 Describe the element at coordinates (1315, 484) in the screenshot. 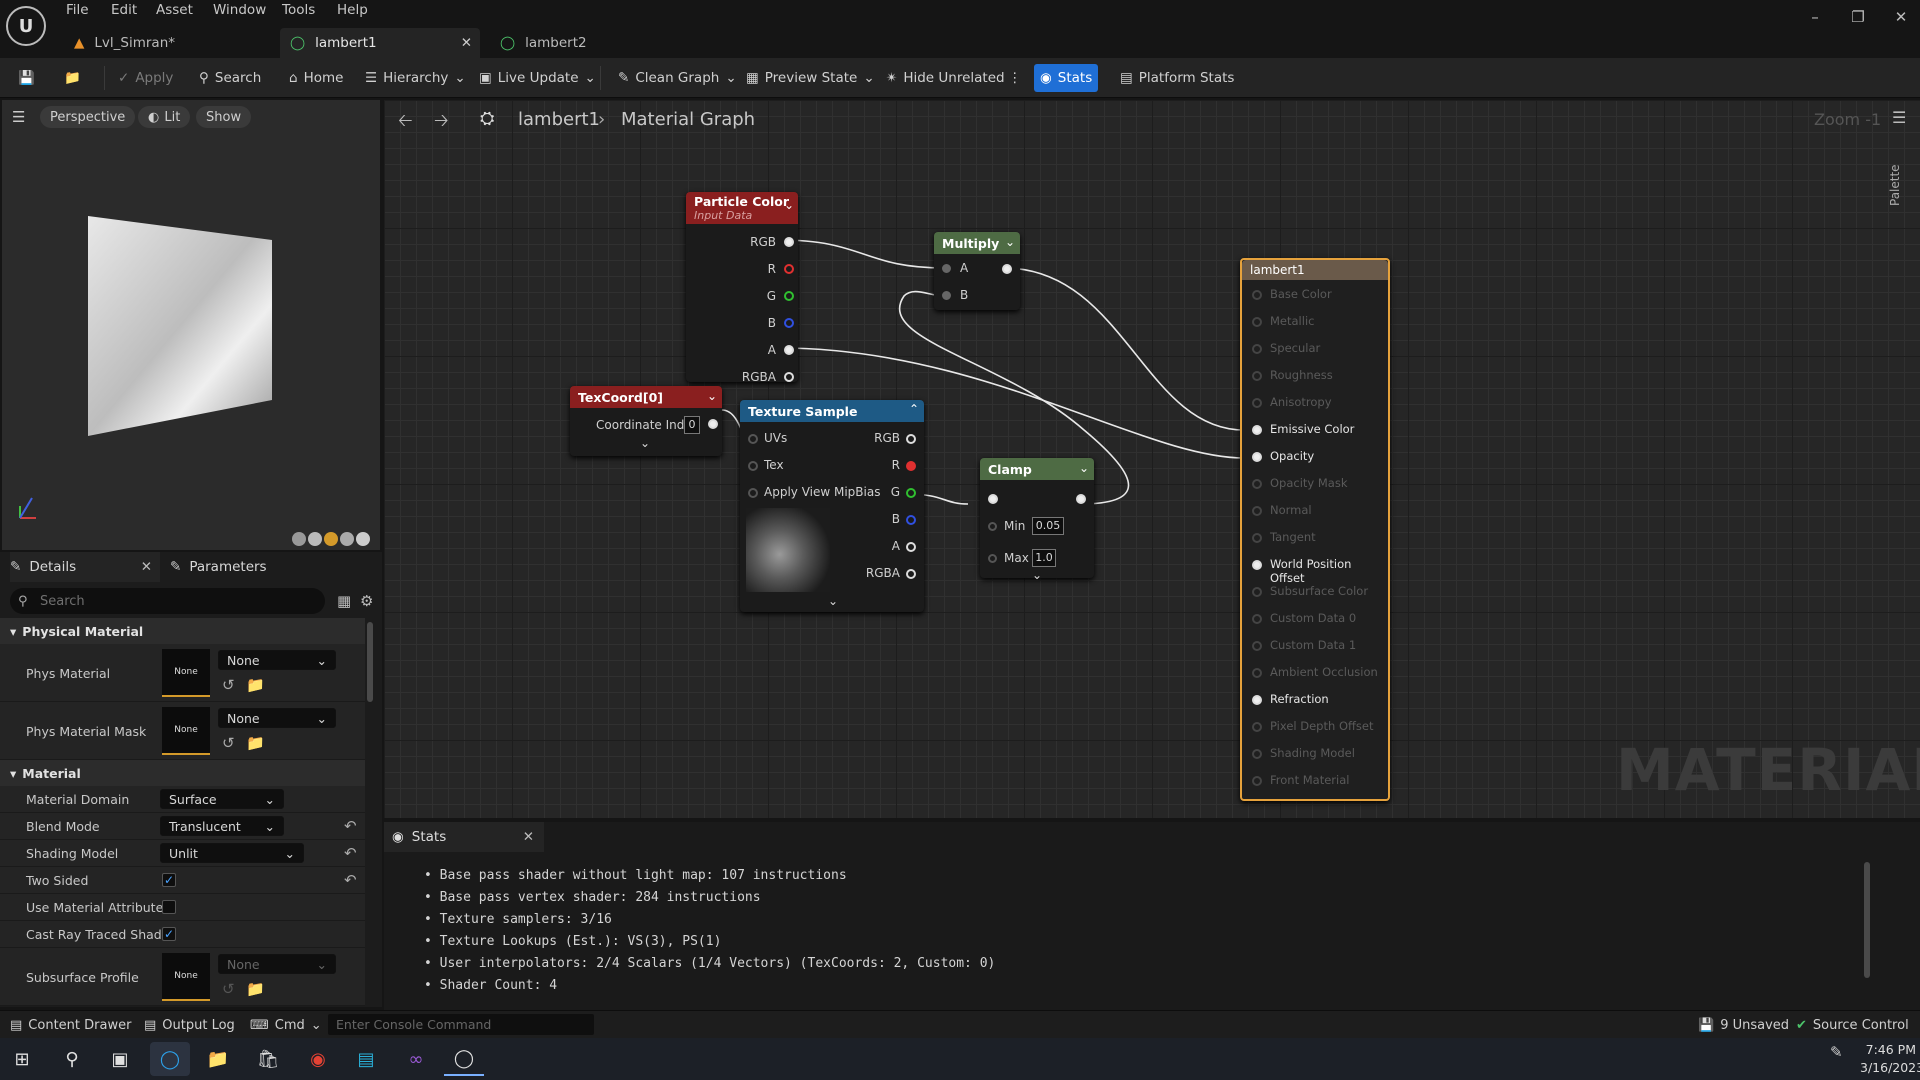

I see `result-input-opacity-mask: Opacity Mask` at that location.